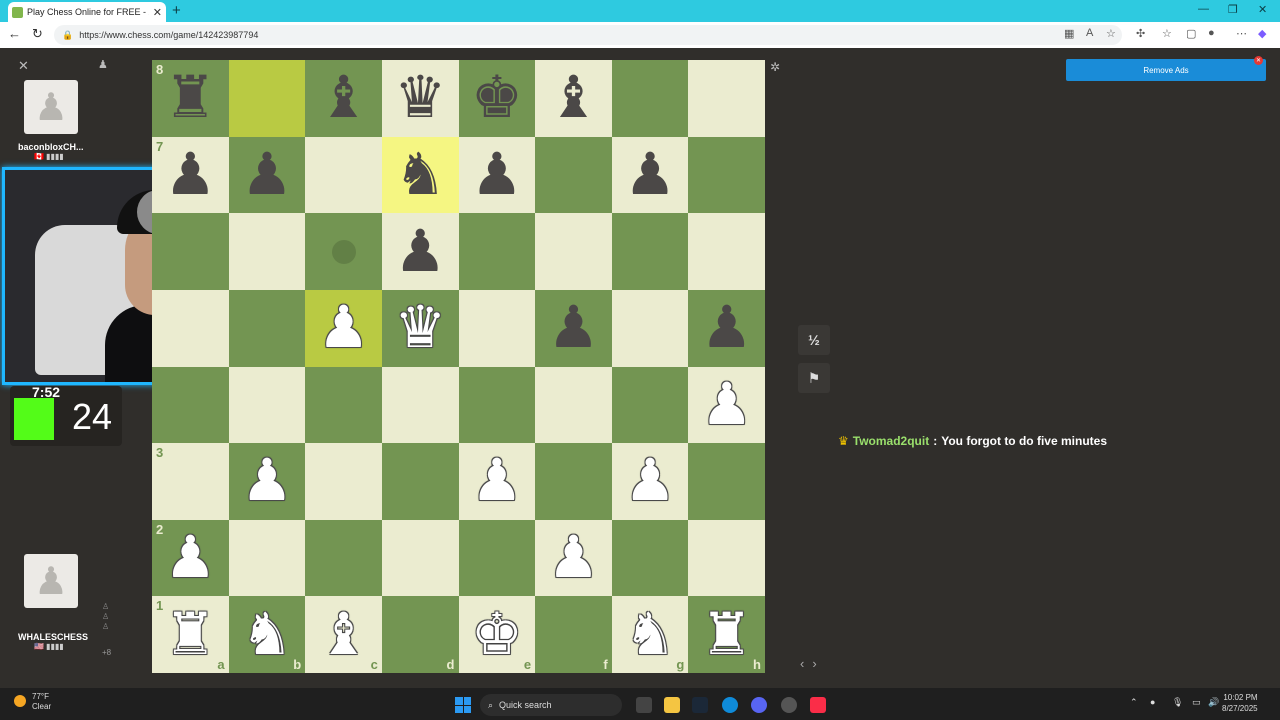  I want to click on square-a1: 1 a ♜, so click(190, 634).